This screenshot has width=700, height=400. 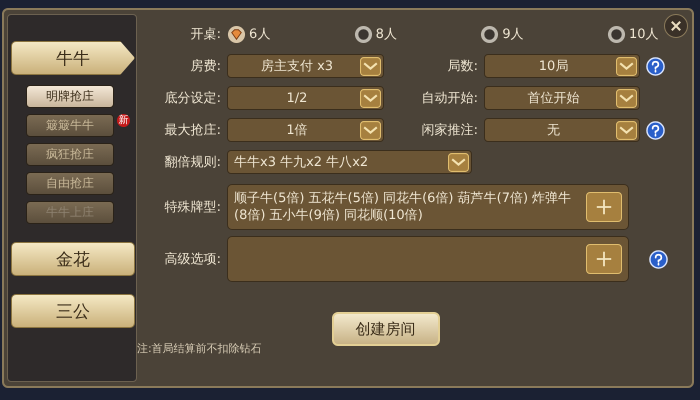 I want to click on dropdown-field: 房主支付 x3, so click(x=305, y=66).